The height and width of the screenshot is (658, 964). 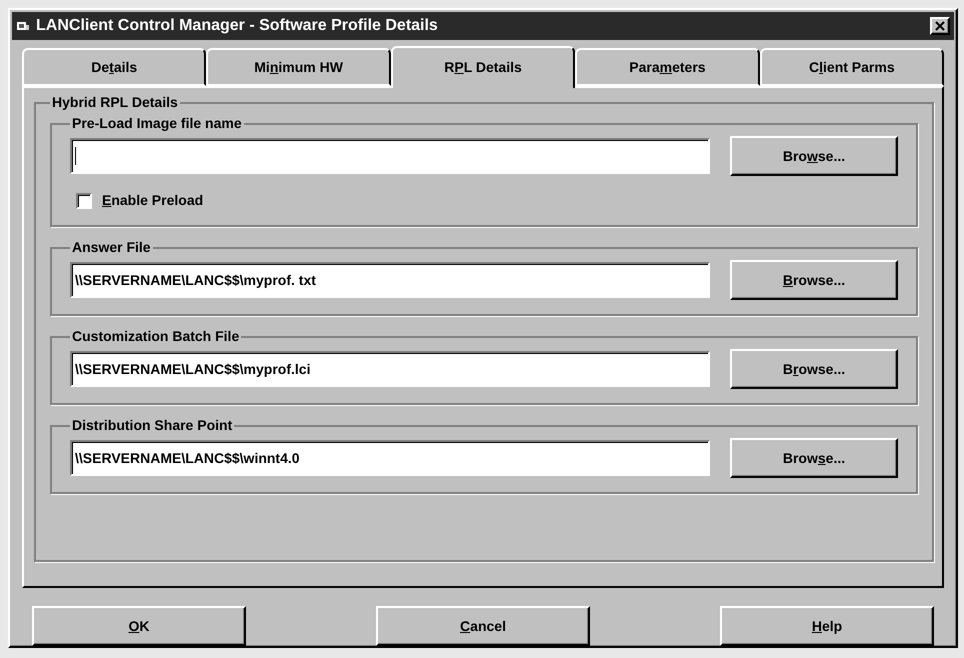 What do you see at coordinates (152, 425) in the screenshot?
I see `group-title: Distribution Share Point` at bounding box center [152, 425].